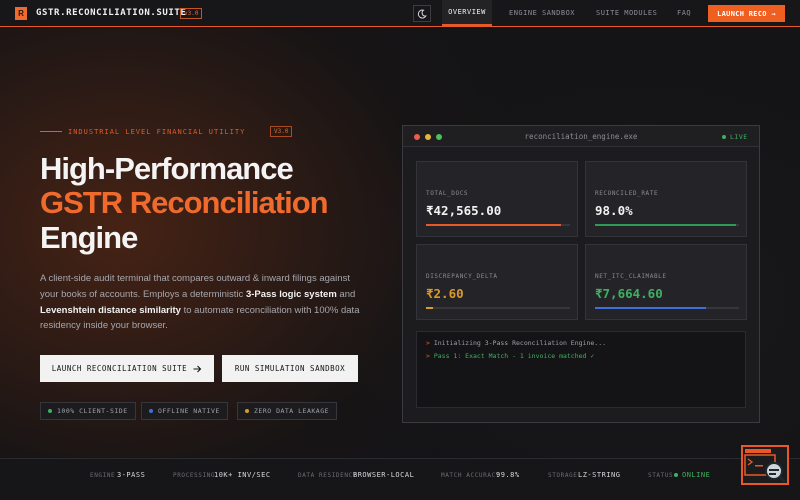 The height and width of the screenshot is (500, 800). I want to click on nav-link-suite-modules: SUITE MODULES, so click(626, 13).